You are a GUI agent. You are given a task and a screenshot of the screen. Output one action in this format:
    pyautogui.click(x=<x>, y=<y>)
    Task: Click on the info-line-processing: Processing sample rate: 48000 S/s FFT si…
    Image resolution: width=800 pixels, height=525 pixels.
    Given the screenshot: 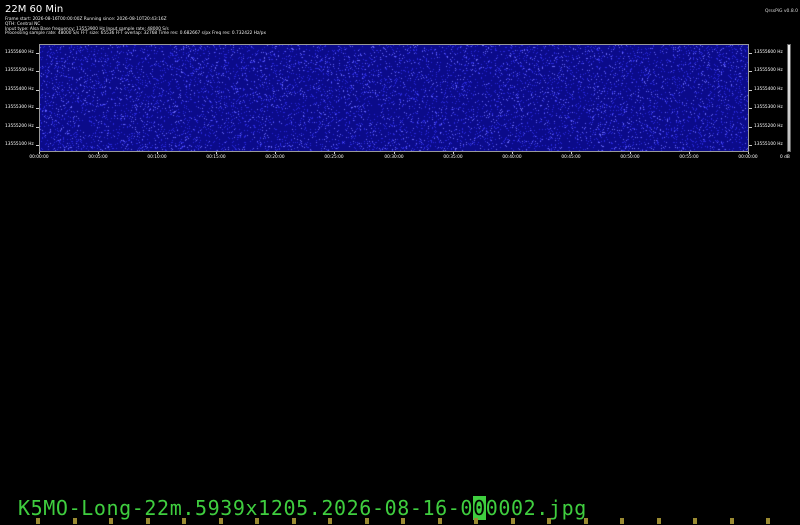 What is the action you would take?
    pyautogui.click(x=135, y=34)
    